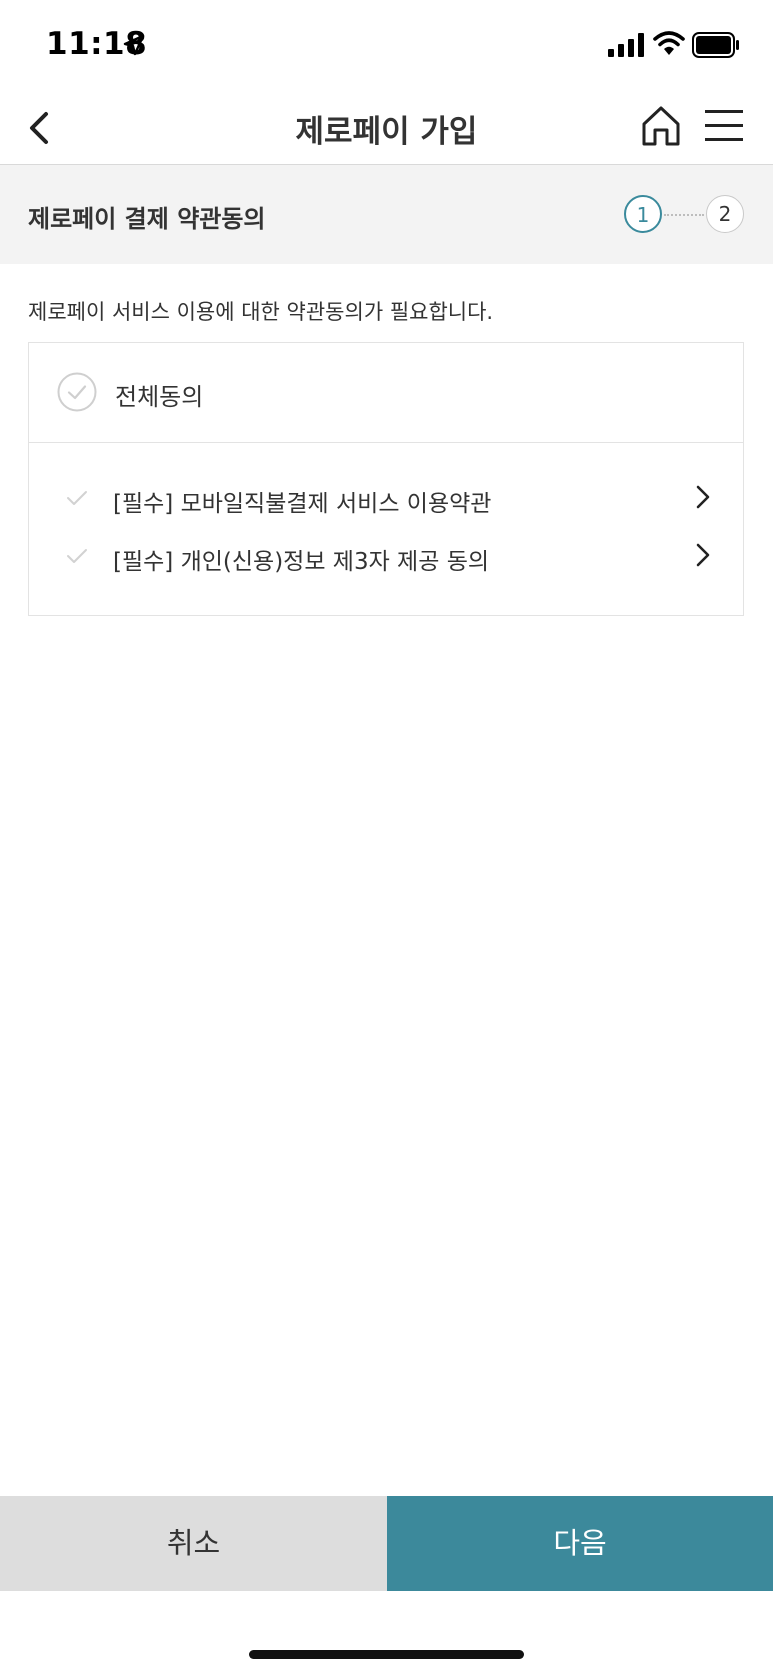  What do you see at coordinates (626, 45) in the screenshot?
I see `cellular-signal-icon` at bounding box center [626, 45].